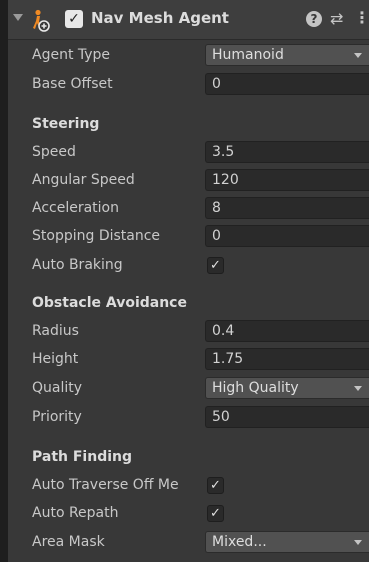 Image resolution: width=369 pixels, height=562 pixels. I want to click on stopping-distance-field: 0, so click(287, 236).